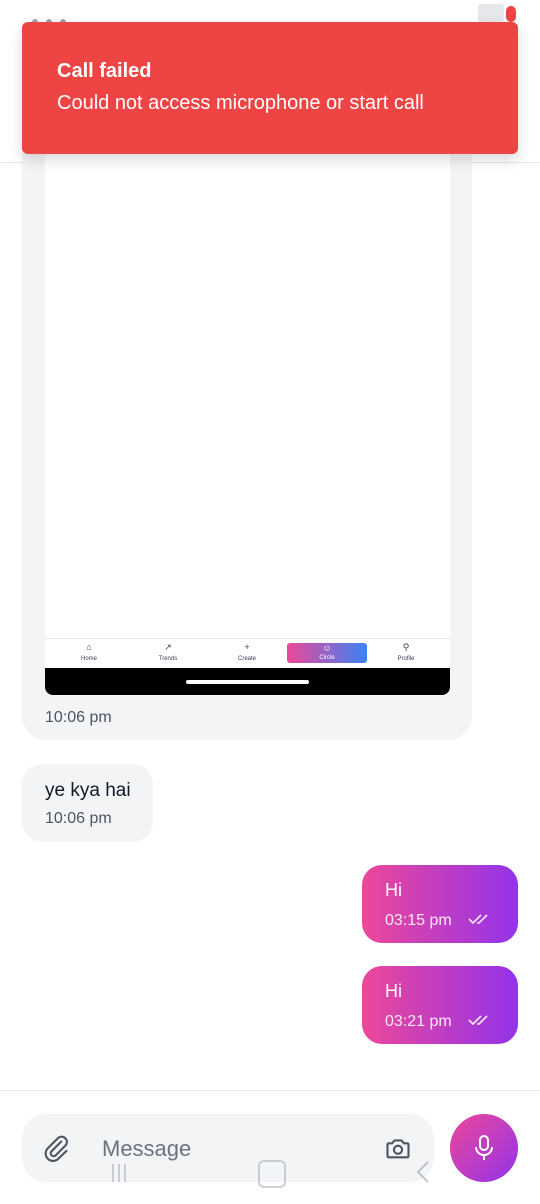 The height and width of the screenshot is (1204, 540). Describe the element at coordinates (327, 658) in the screenshot. I see `embedded-nav-label: Circle` at that location.